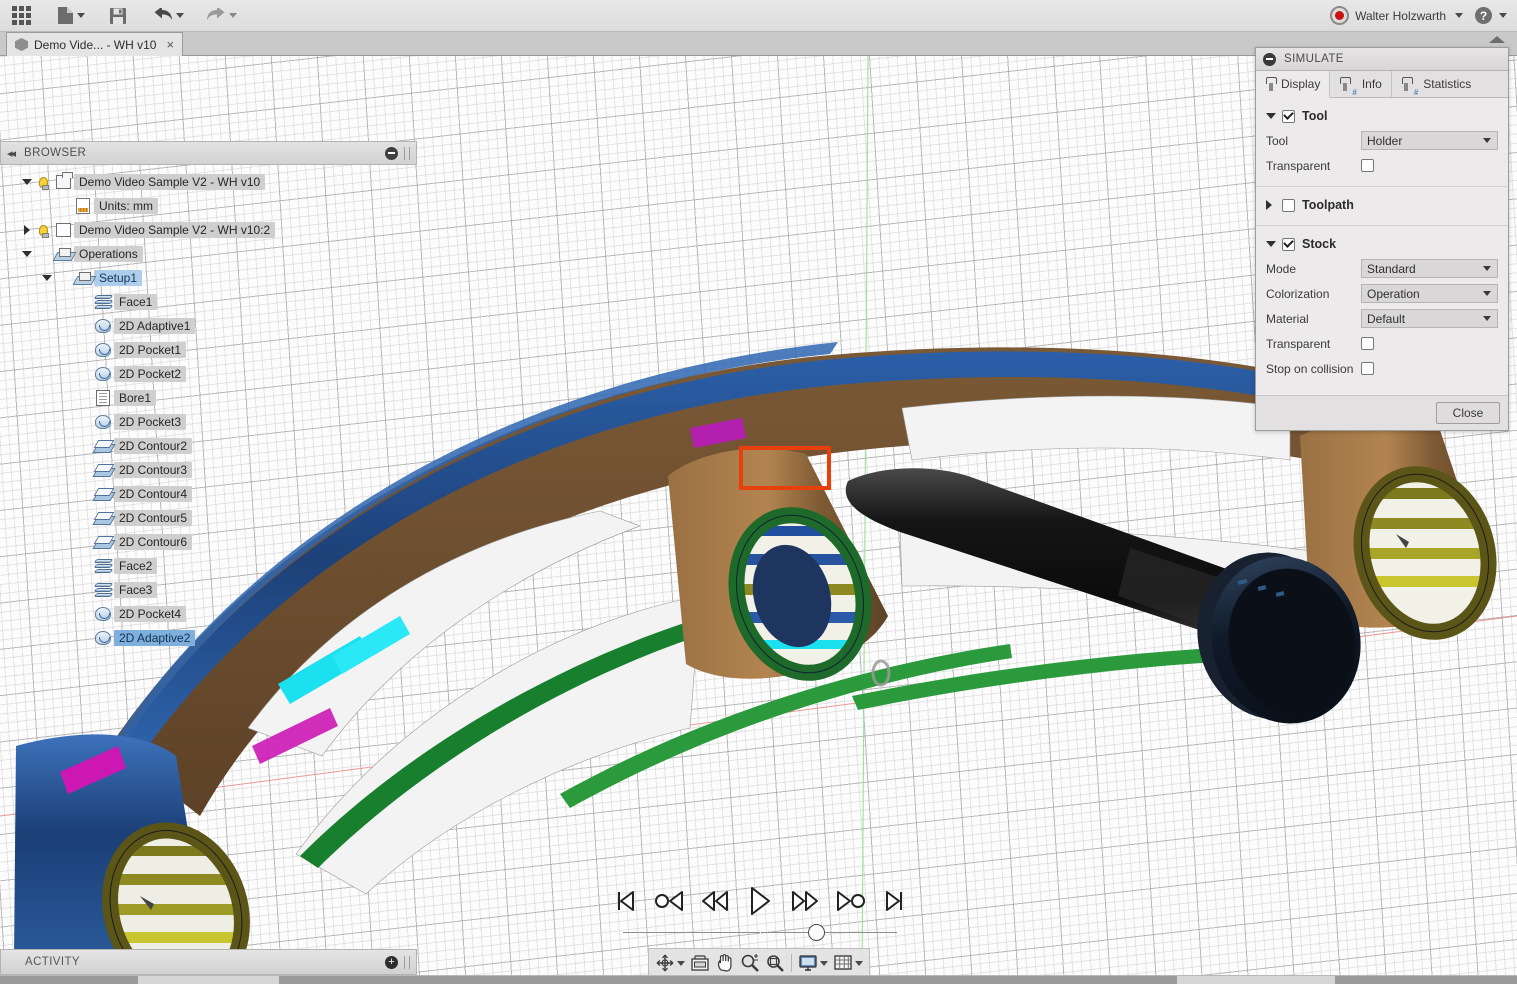 The height and width of the screenshot is (984, 1517). I want to click on previous-operation-button, so click(669, 902).